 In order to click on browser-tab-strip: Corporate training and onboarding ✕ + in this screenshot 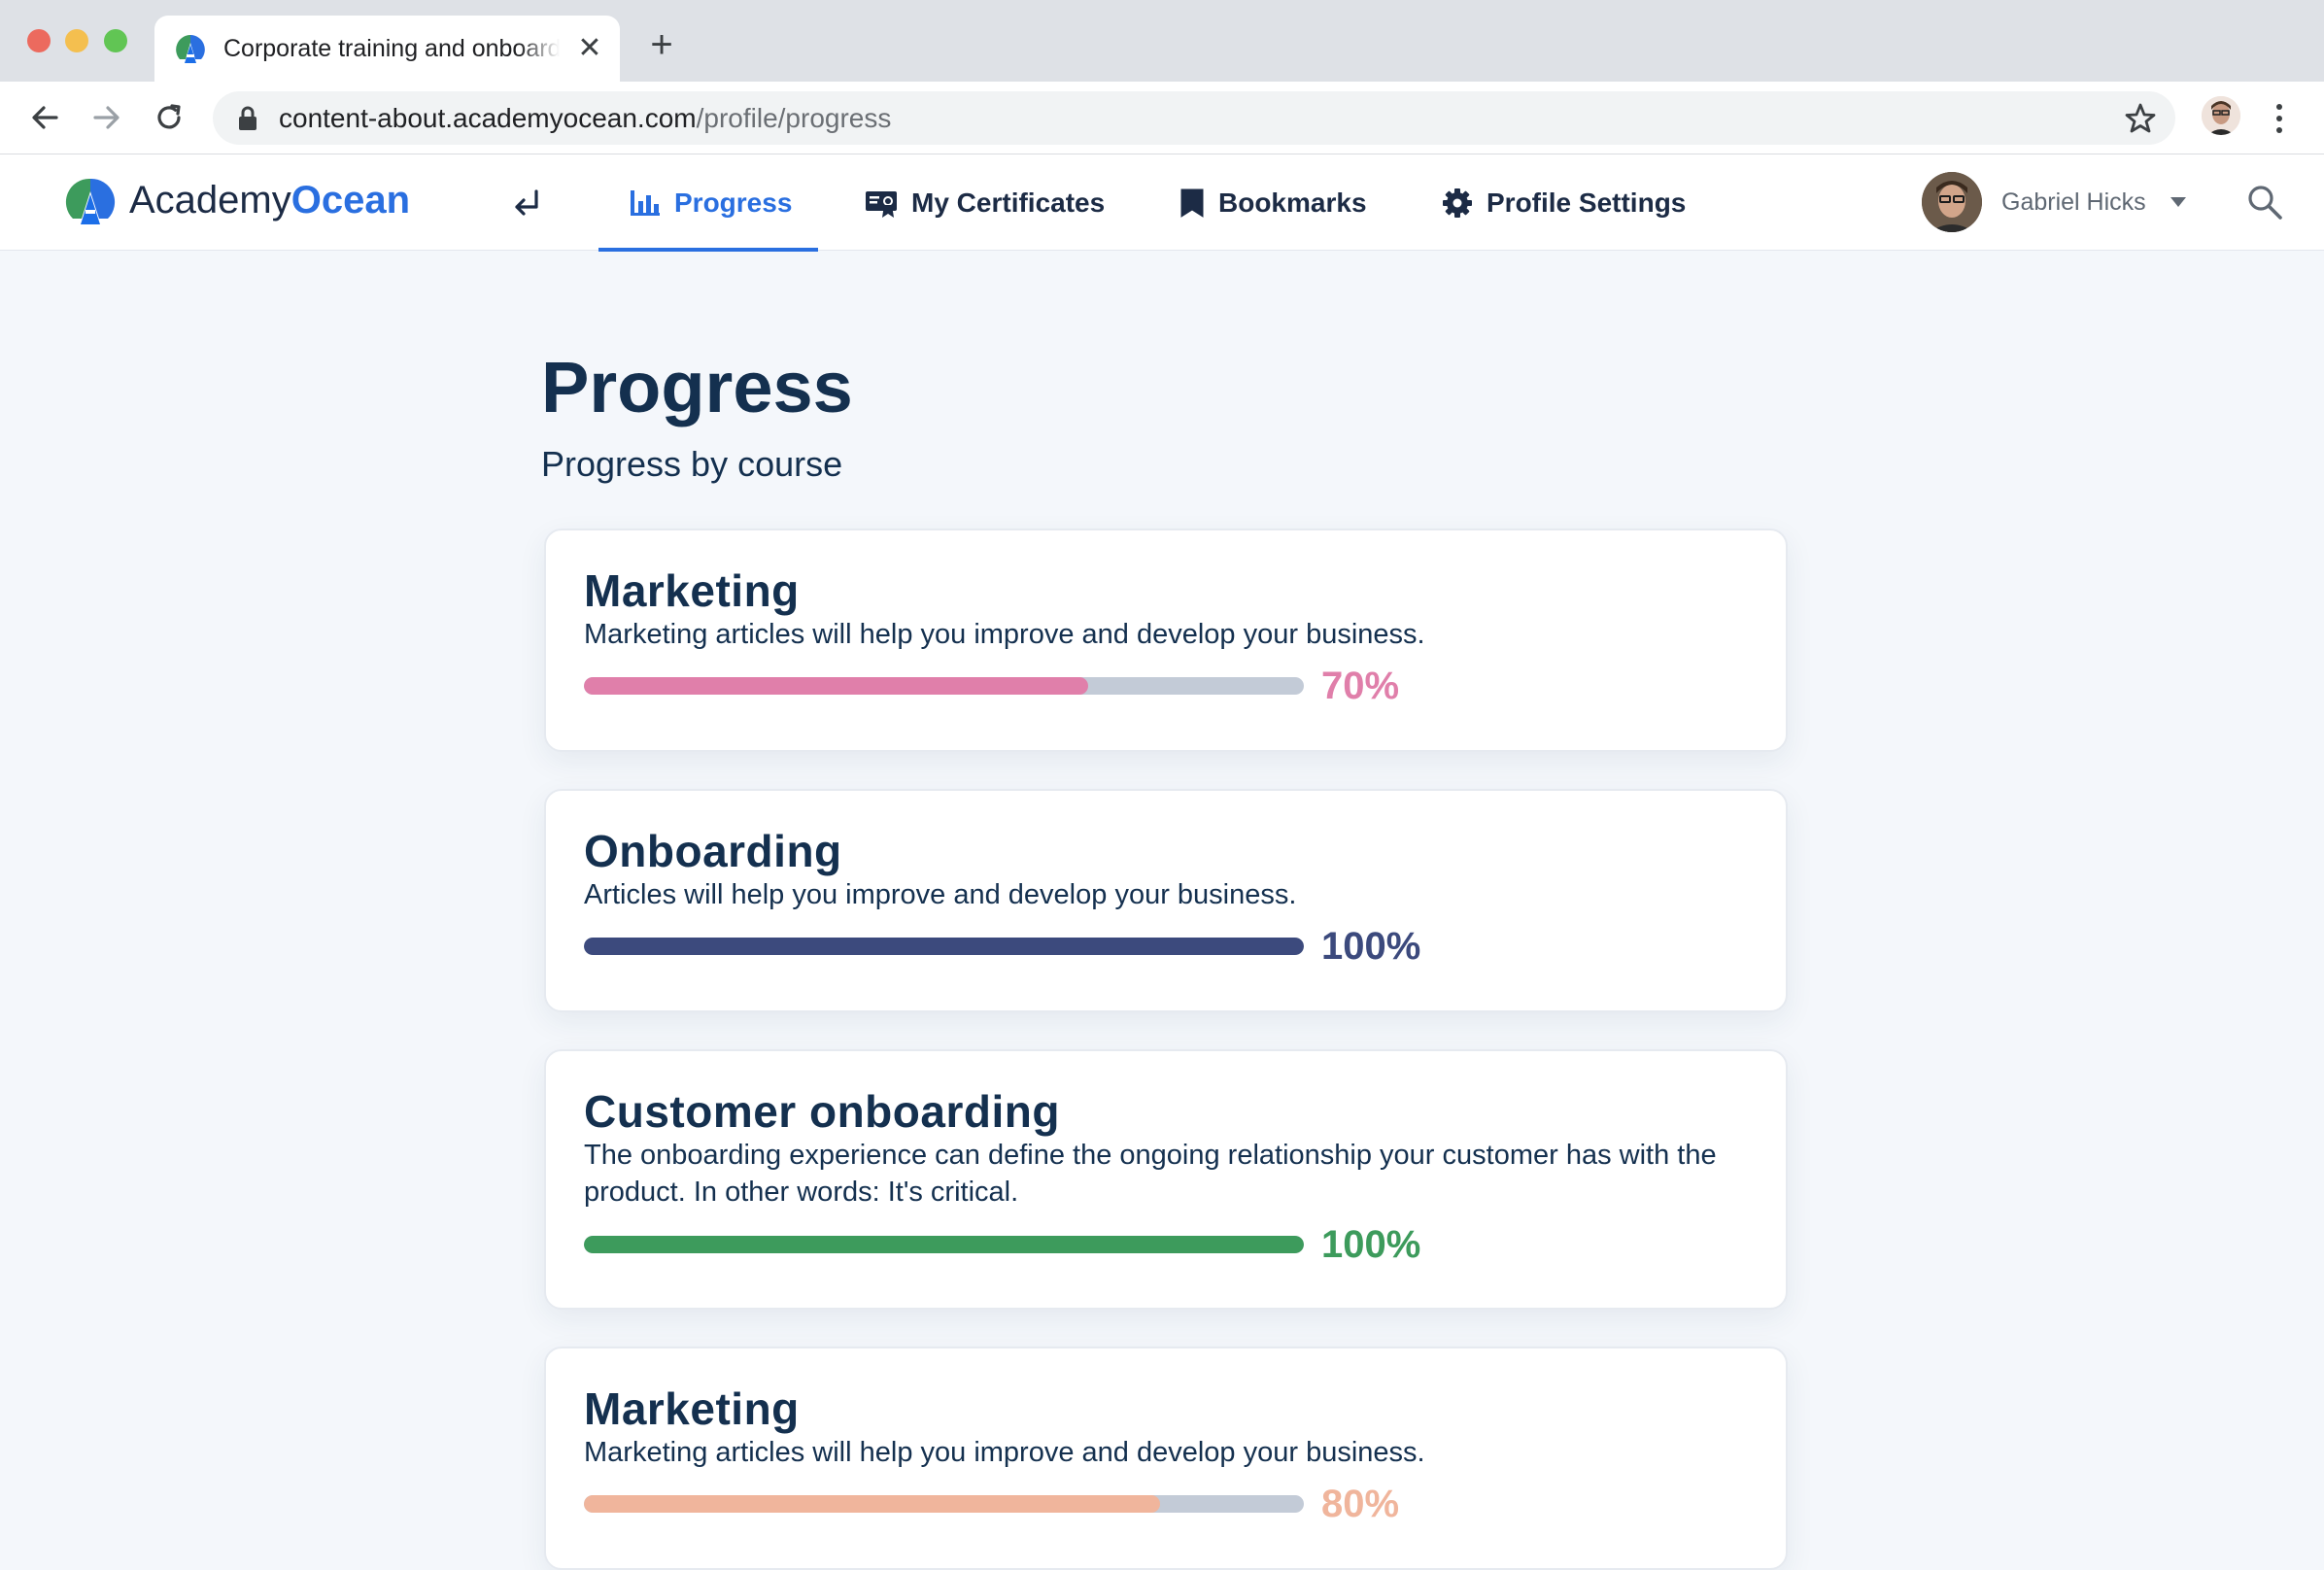, I will do `click(1162, 41)`.